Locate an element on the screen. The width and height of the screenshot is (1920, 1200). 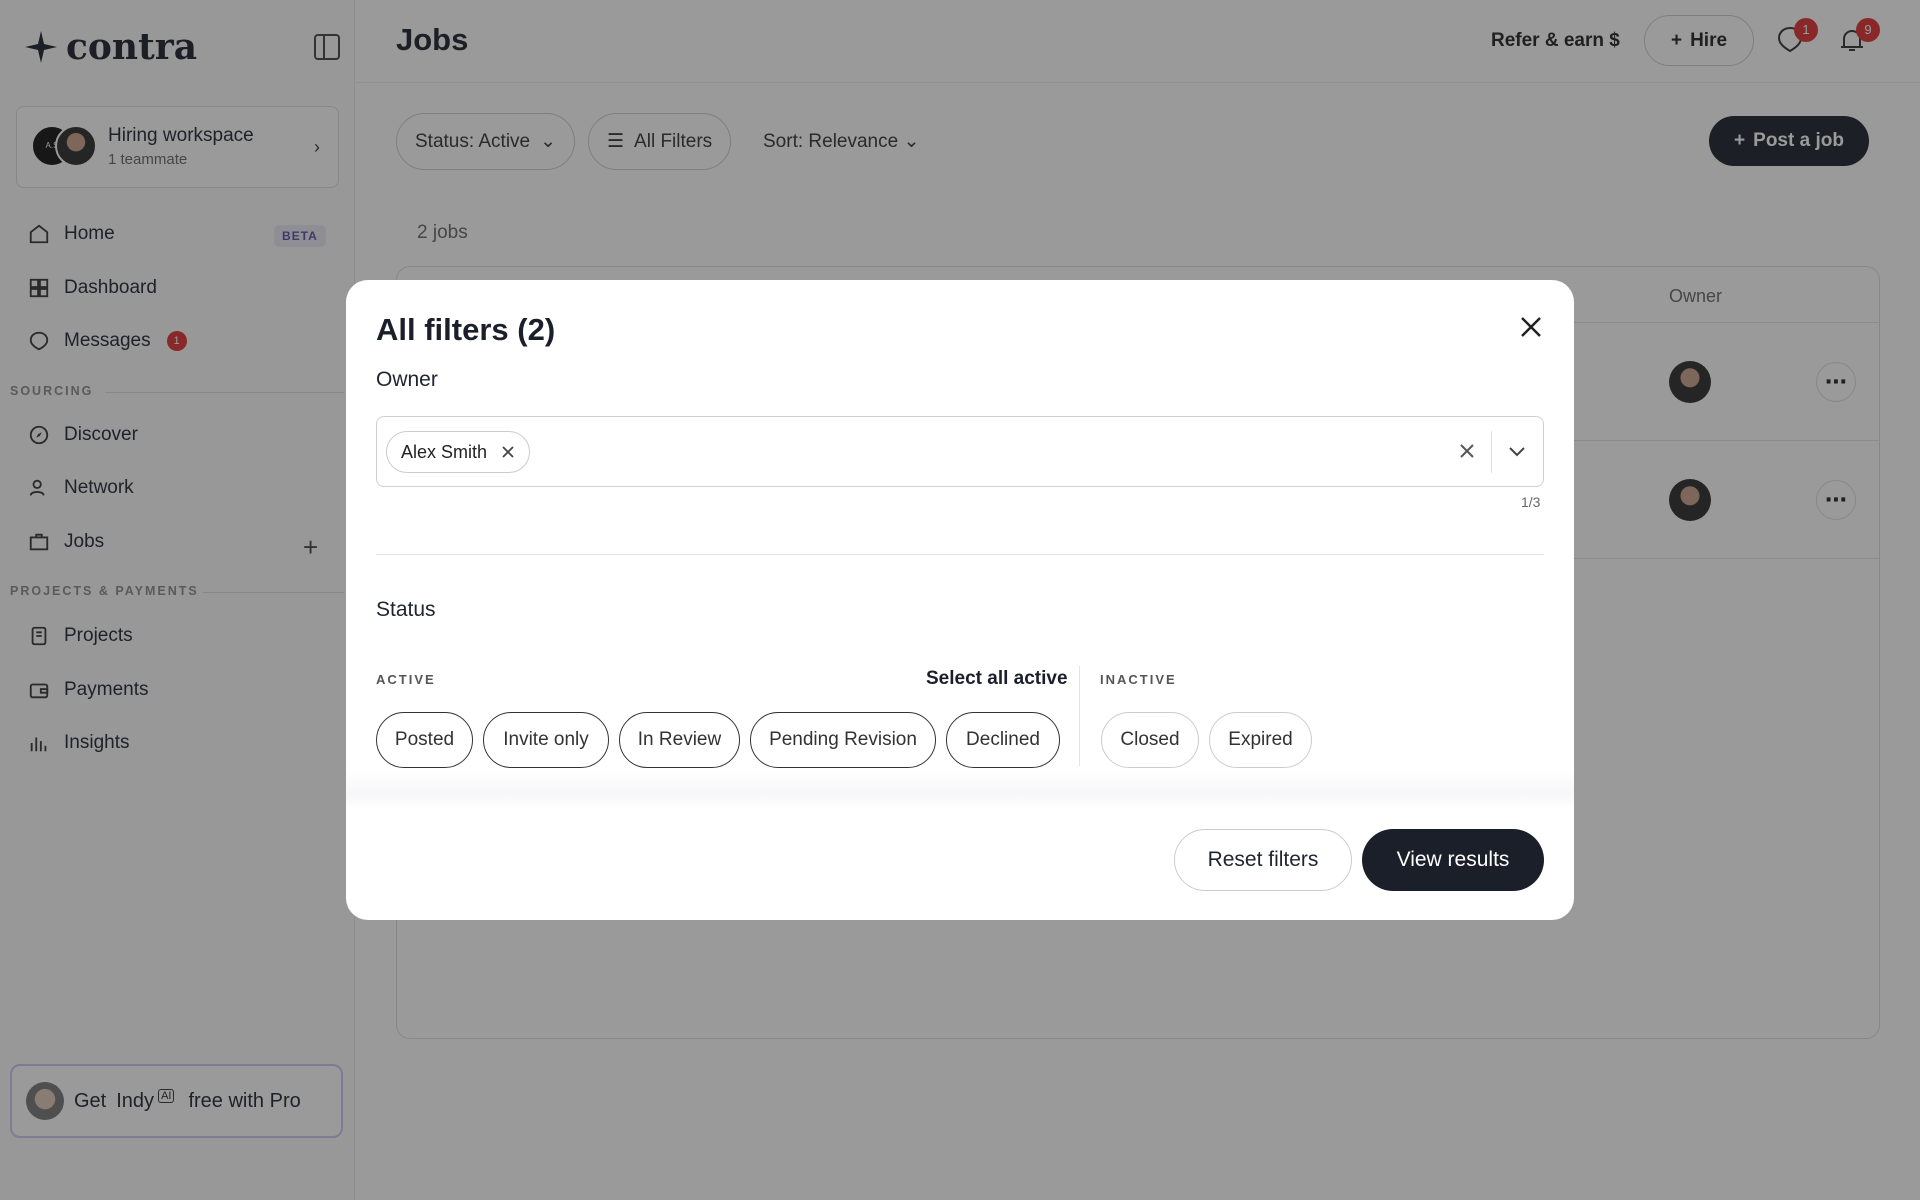
owner-select: Alex Smith is located at coordinates (960, 451).